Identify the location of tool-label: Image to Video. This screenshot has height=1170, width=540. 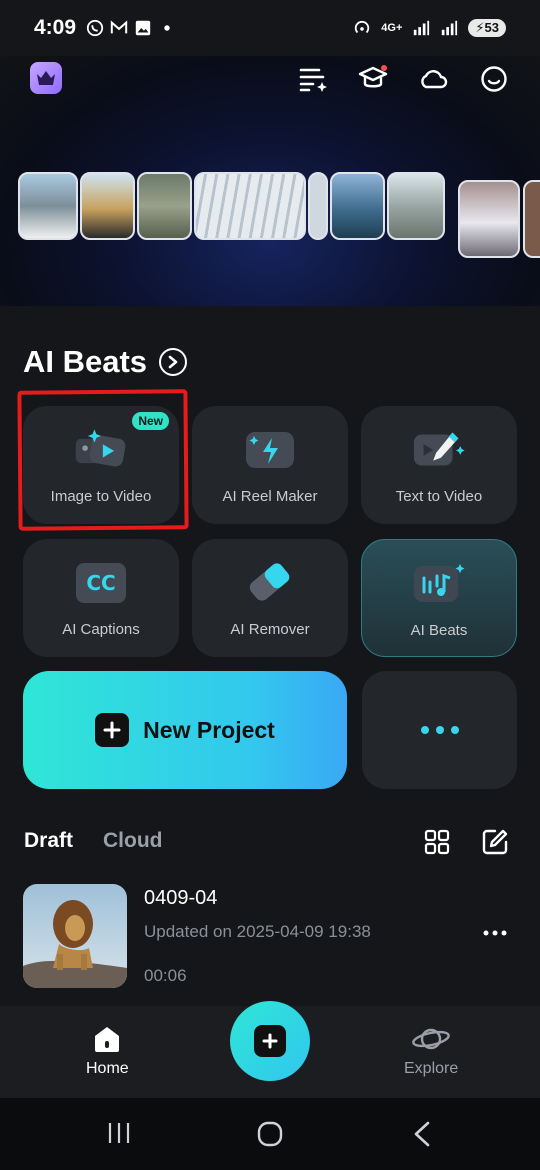
(101, 496).